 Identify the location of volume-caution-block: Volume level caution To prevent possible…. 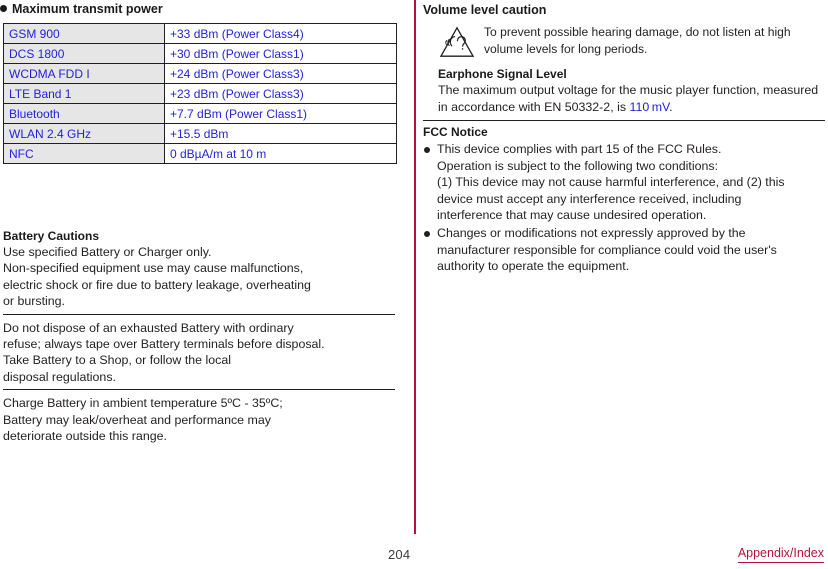
(624, 64).